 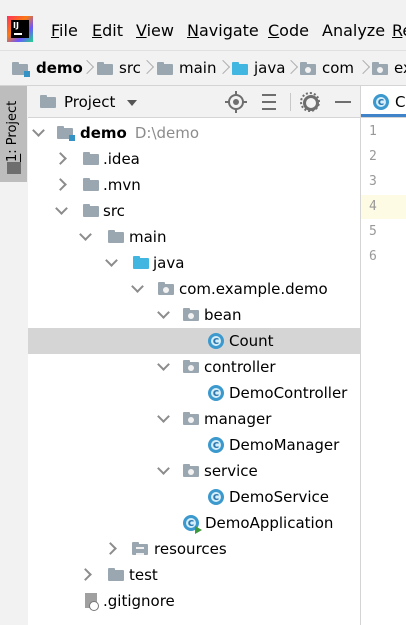 I want to click on collapse-all-icon, so click(x=269, y=102).